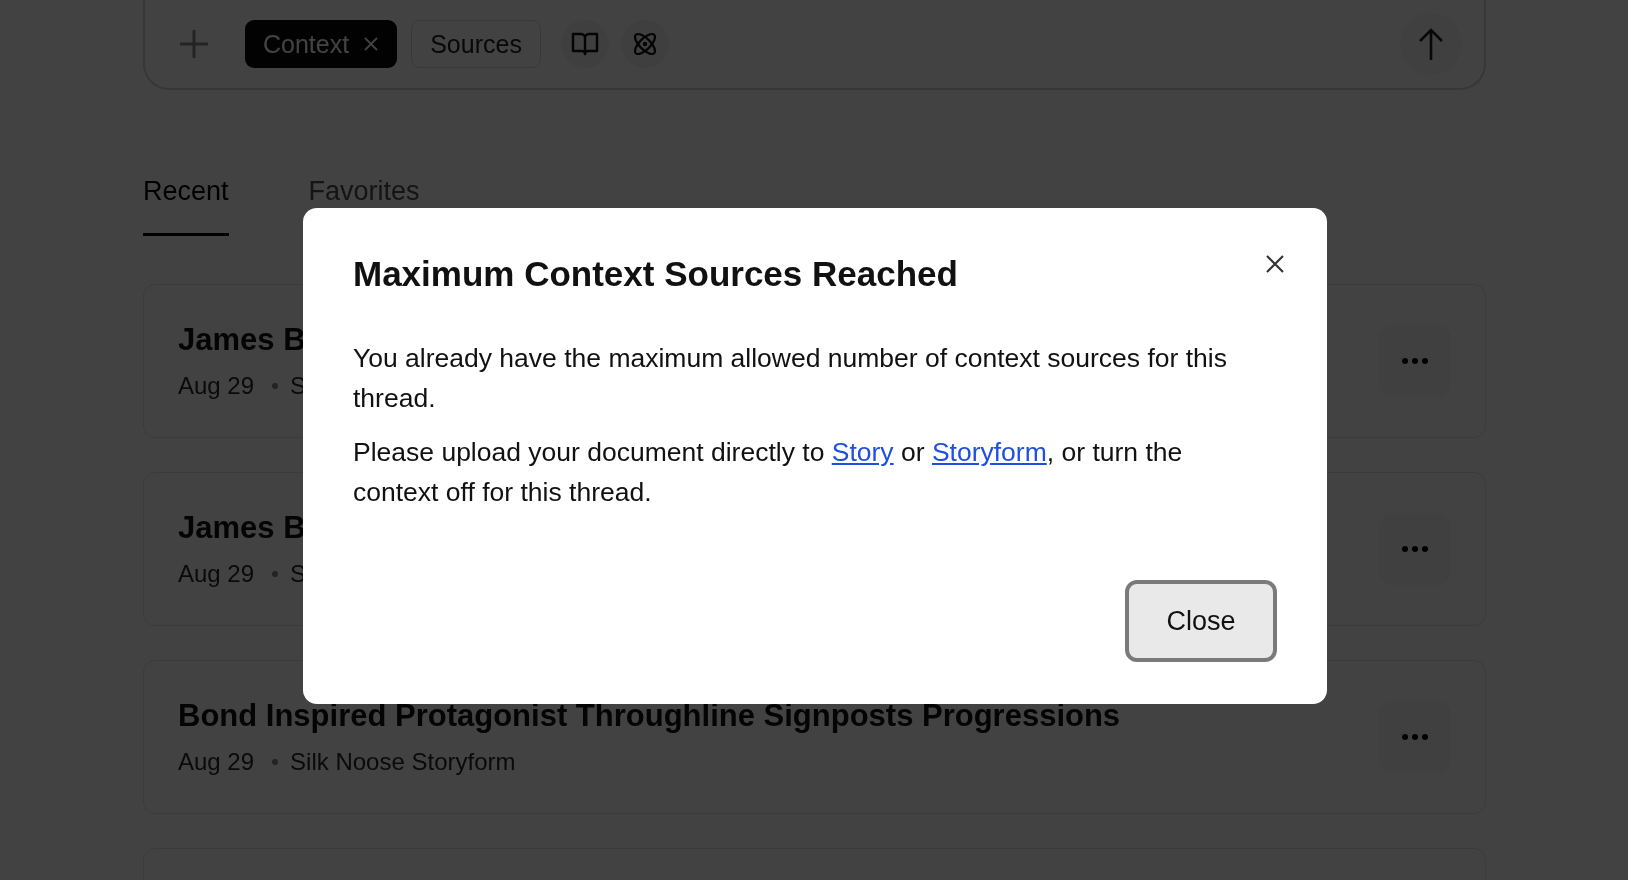  Describe the element at coordinates (989, 452) in the screenshot. I see `link: Storyform` at that location.